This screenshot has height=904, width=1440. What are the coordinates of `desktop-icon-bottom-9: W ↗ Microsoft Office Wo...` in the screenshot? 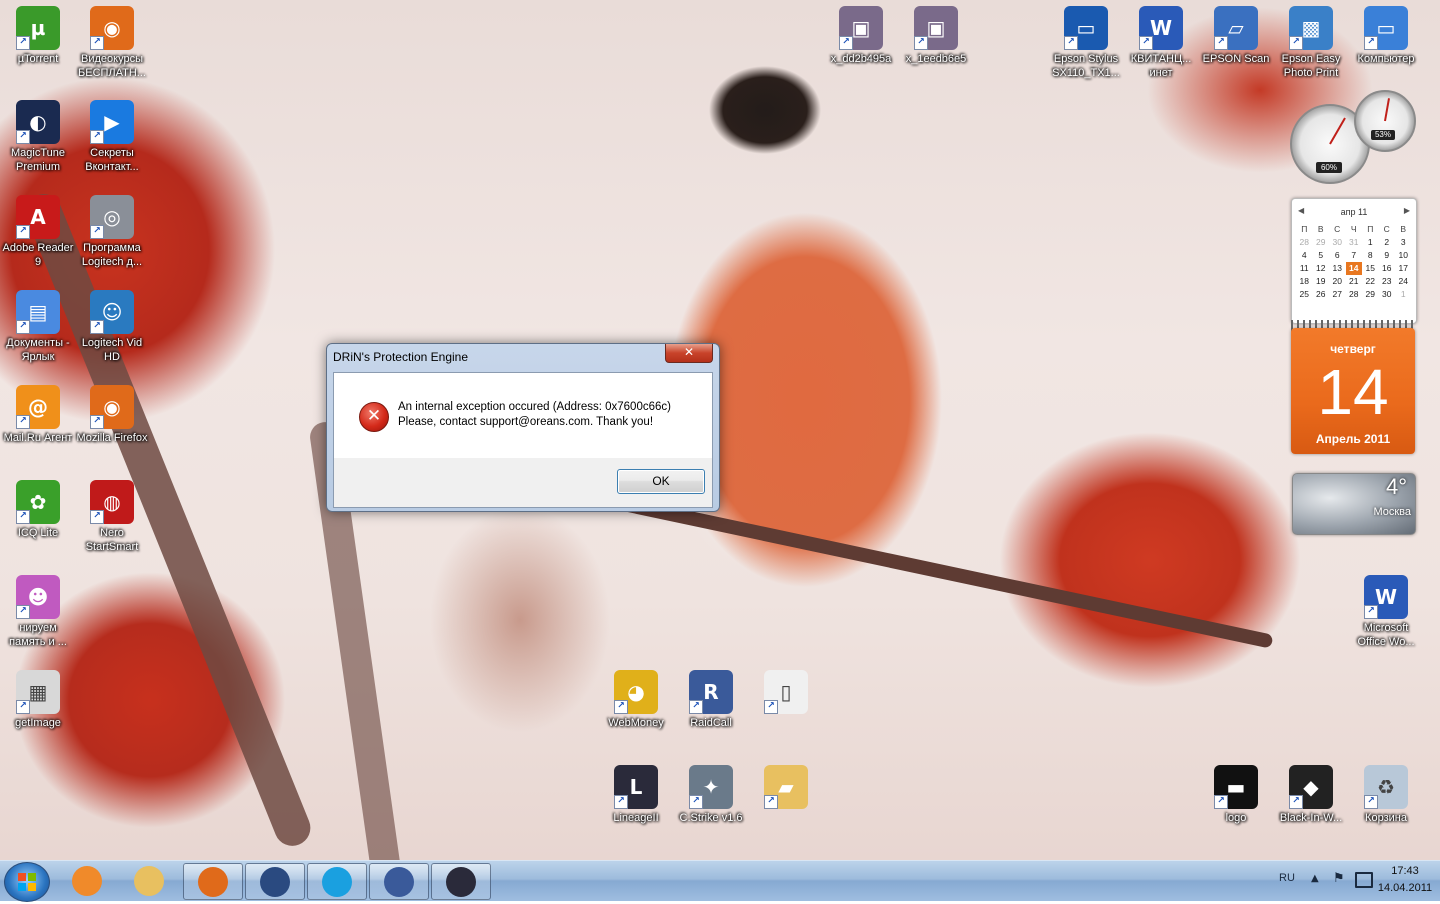 It's located at (1386, 612).